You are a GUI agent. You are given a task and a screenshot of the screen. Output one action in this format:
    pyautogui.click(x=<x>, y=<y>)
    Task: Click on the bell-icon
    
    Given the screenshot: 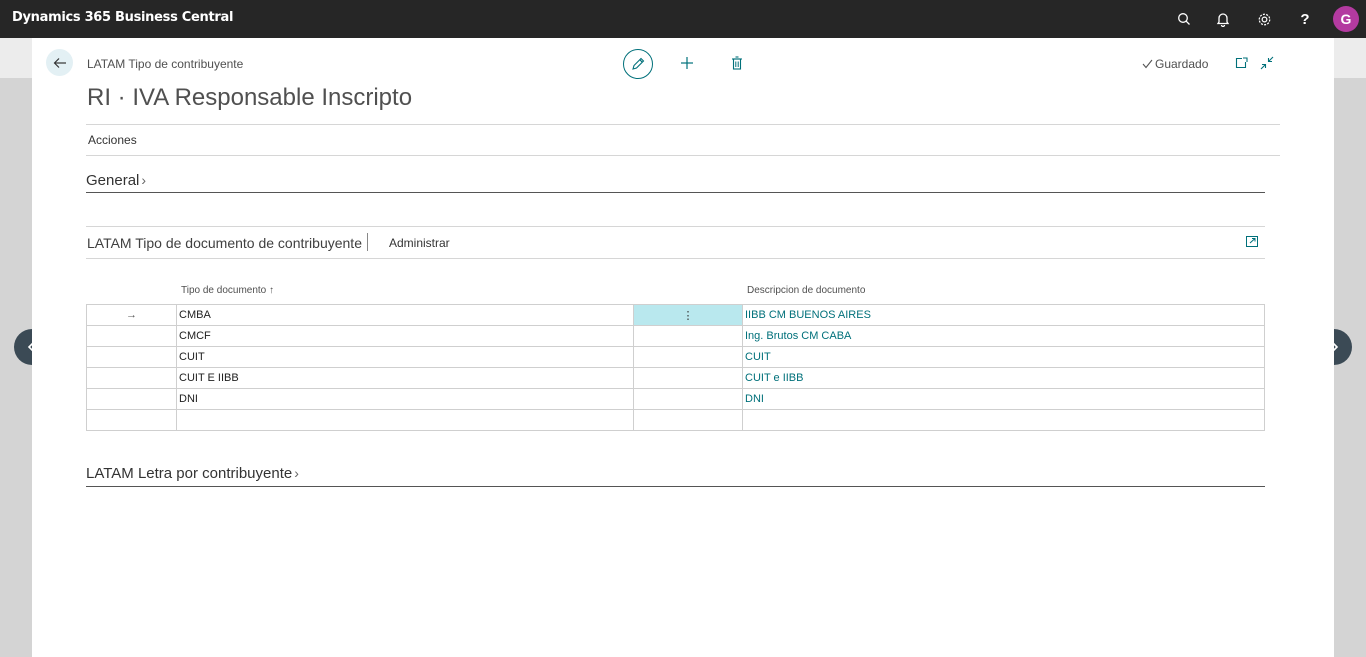 What is the action you would take?
    pyautogui.click(x=1223, y=19)
    